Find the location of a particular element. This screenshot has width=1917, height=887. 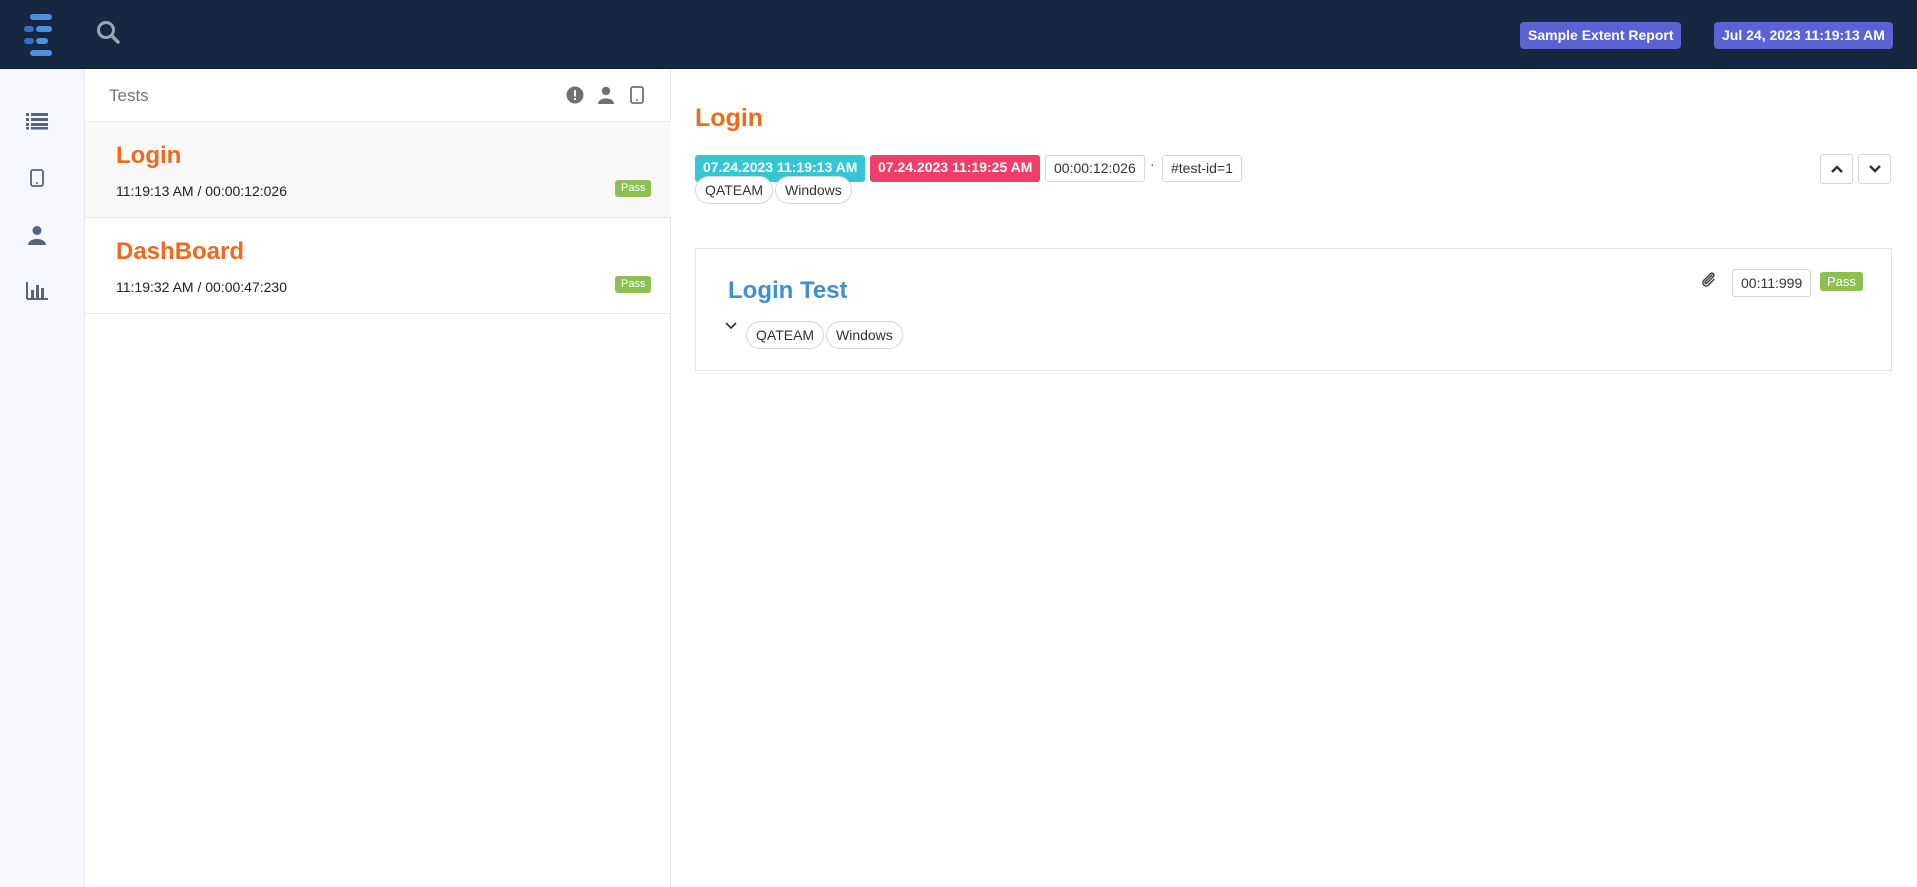

test-list-title: Tests is located at coordinates (129, 95).